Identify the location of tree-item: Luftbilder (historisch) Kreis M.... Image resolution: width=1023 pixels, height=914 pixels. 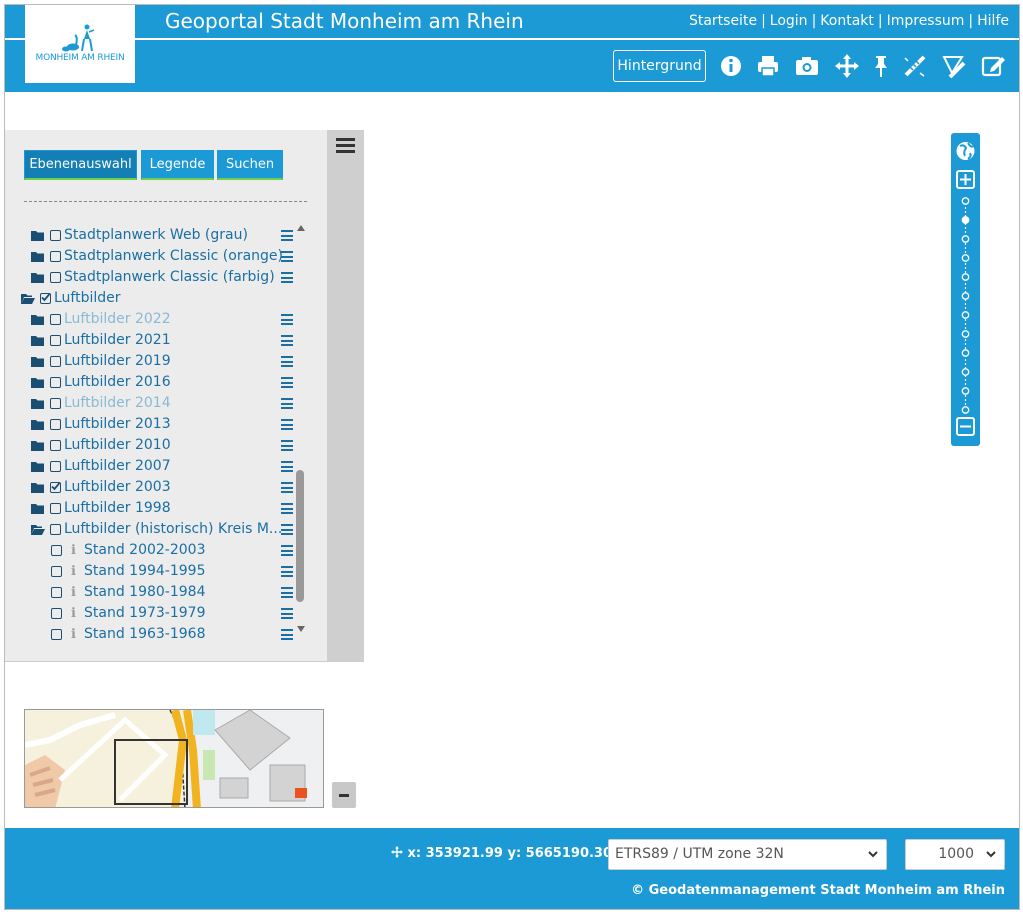
(157, 529).